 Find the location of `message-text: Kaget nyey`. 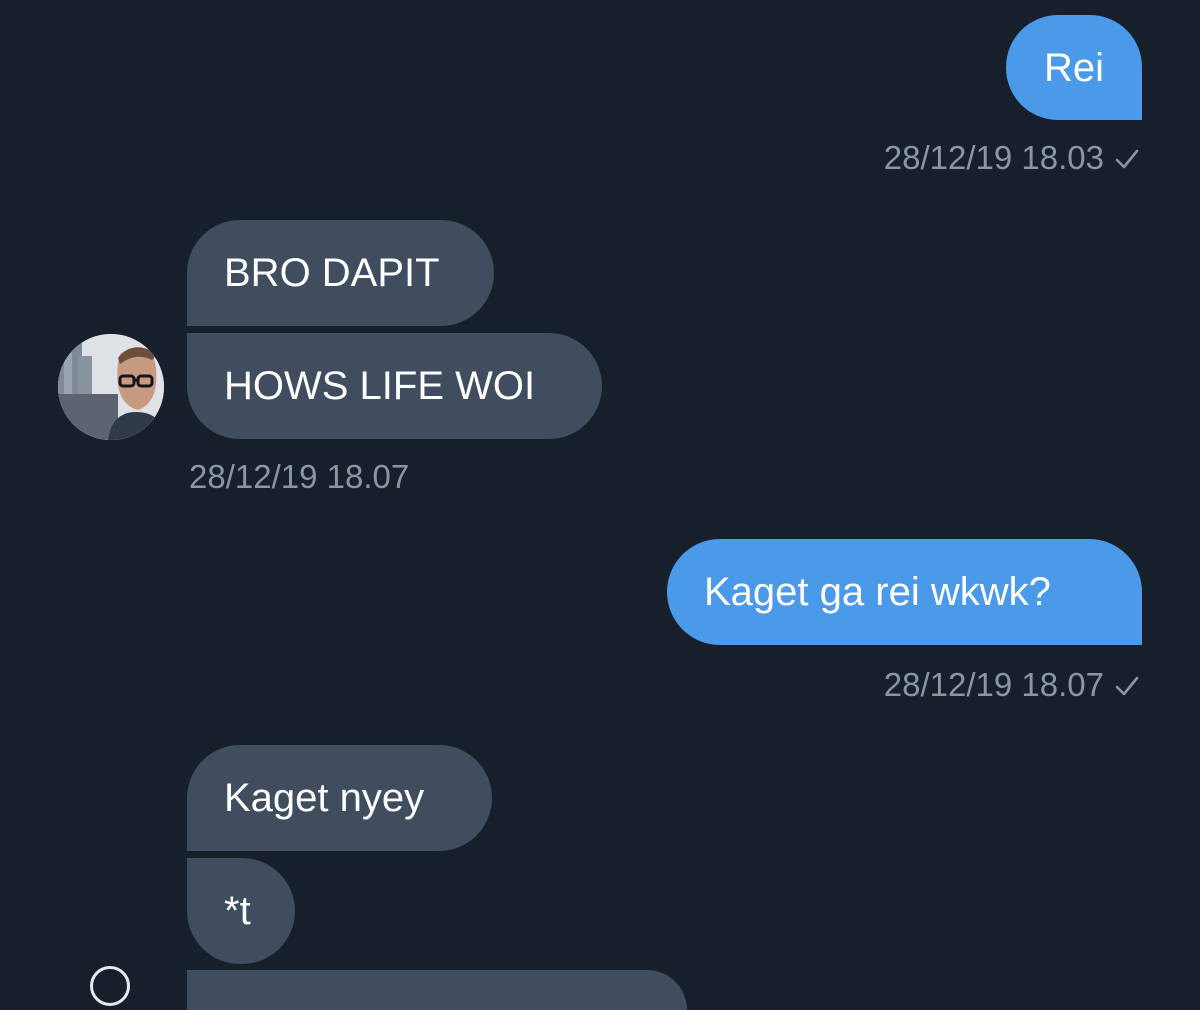

message-text: Kaget nyey is located at coordinates (324, 798).